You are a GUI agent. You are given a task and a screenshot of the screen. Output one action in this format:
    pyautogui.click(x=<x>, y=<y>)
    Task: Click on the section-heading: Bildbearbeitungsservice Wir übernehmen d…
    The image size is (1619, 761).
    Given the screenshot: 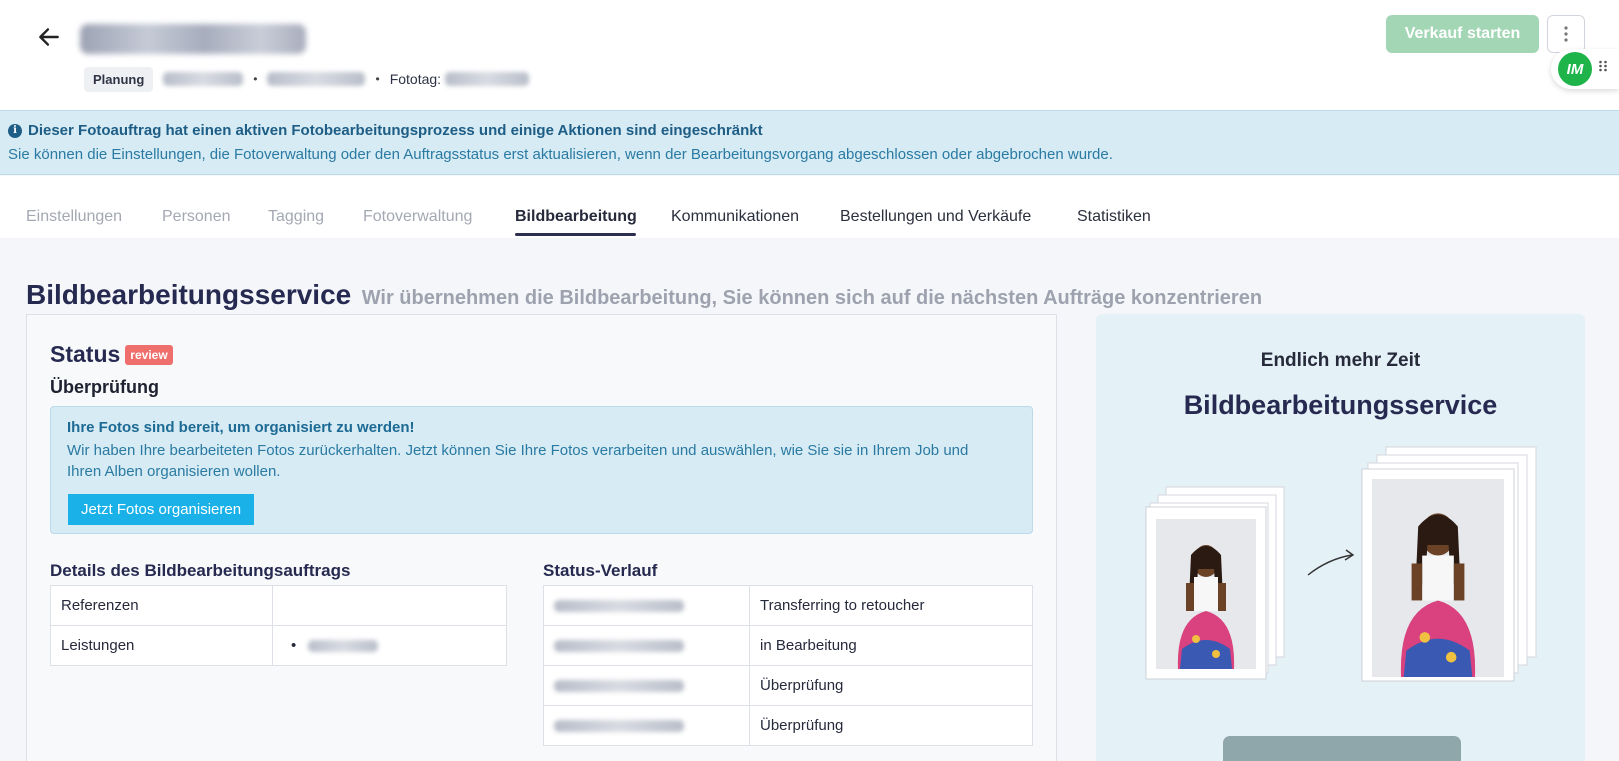 What is the action you would take?
    pyautogui.click(x=644, y=295)
    